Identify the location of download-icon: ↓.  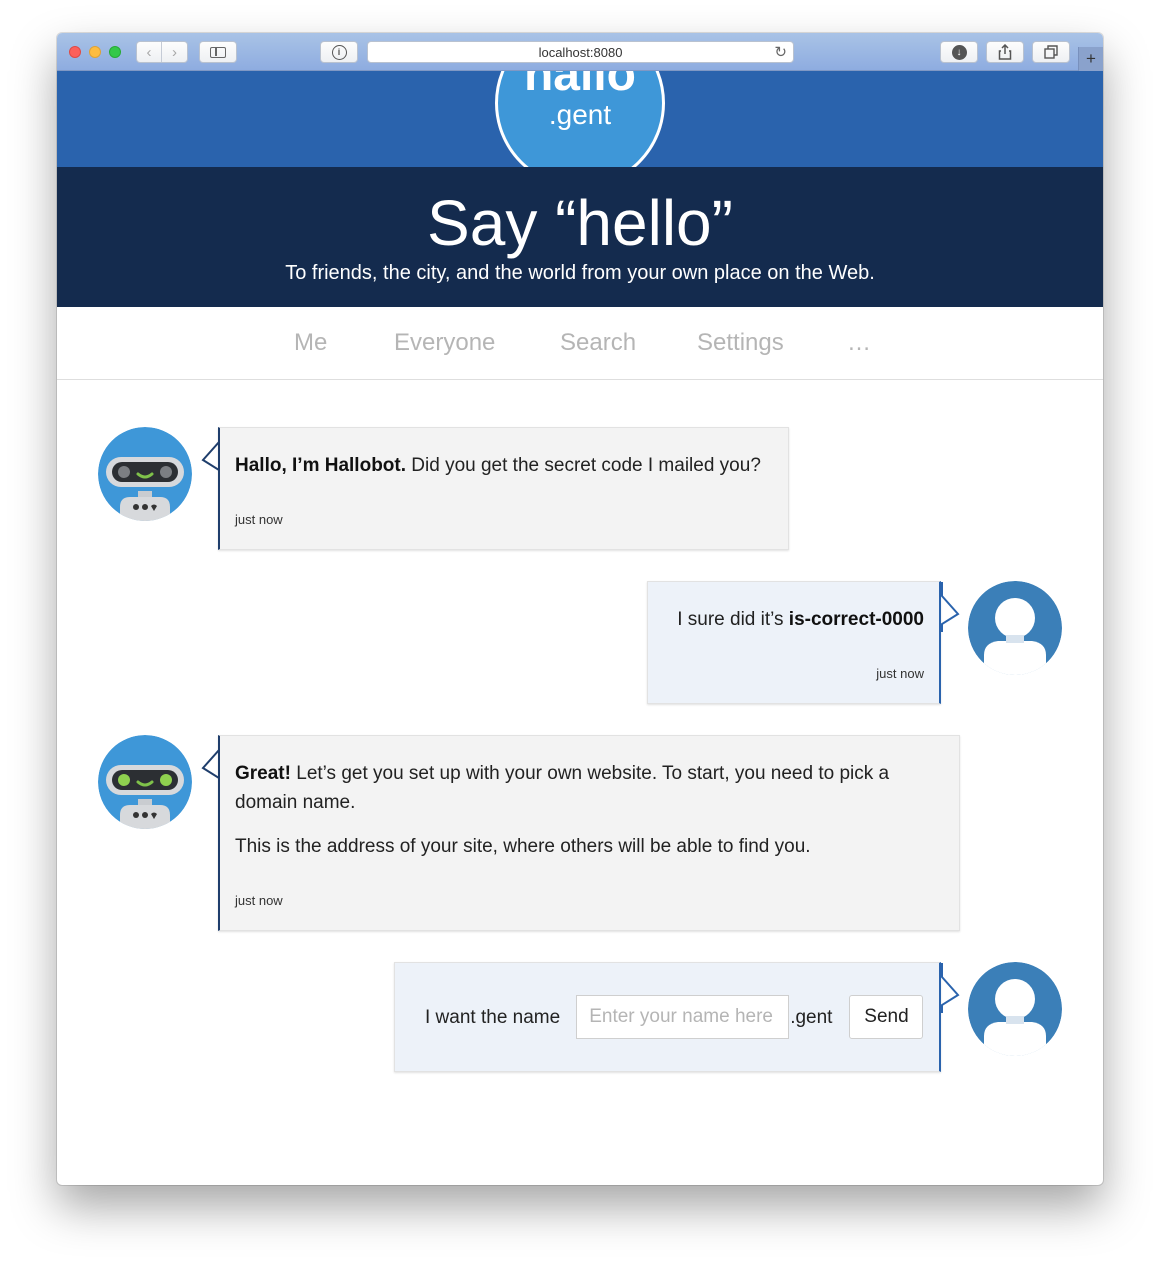
(959, 52).